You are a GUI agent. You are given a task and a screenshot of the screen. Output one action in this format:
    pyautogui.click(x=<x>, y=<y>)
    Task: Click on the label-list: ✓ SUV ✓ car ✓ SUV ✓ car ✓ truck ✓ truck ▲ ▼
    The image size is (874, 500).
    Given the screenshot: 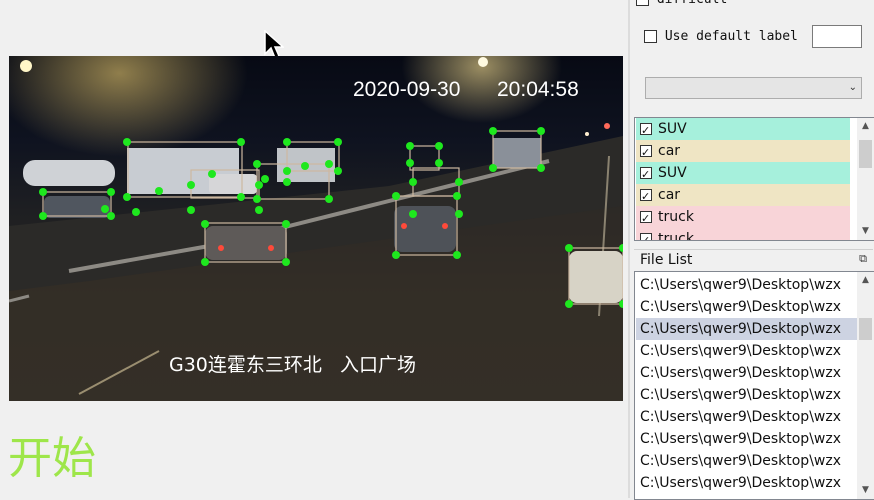 What is the action you would take?
    pyautogui.click(x=754, y=179)
    